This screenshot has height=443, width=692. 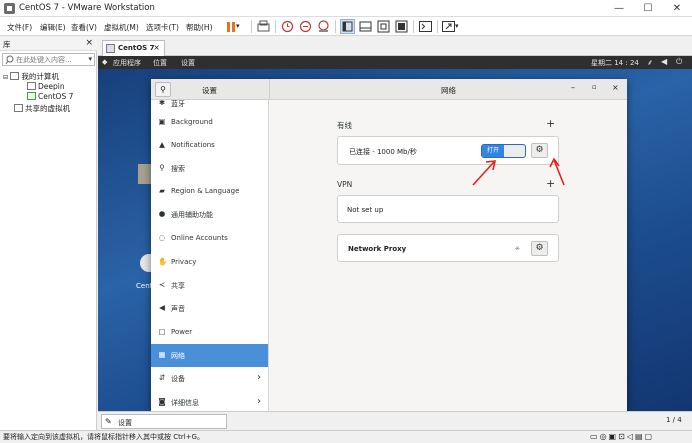 I want to click on tab-close-button: ×, so click(x=156, y=47).